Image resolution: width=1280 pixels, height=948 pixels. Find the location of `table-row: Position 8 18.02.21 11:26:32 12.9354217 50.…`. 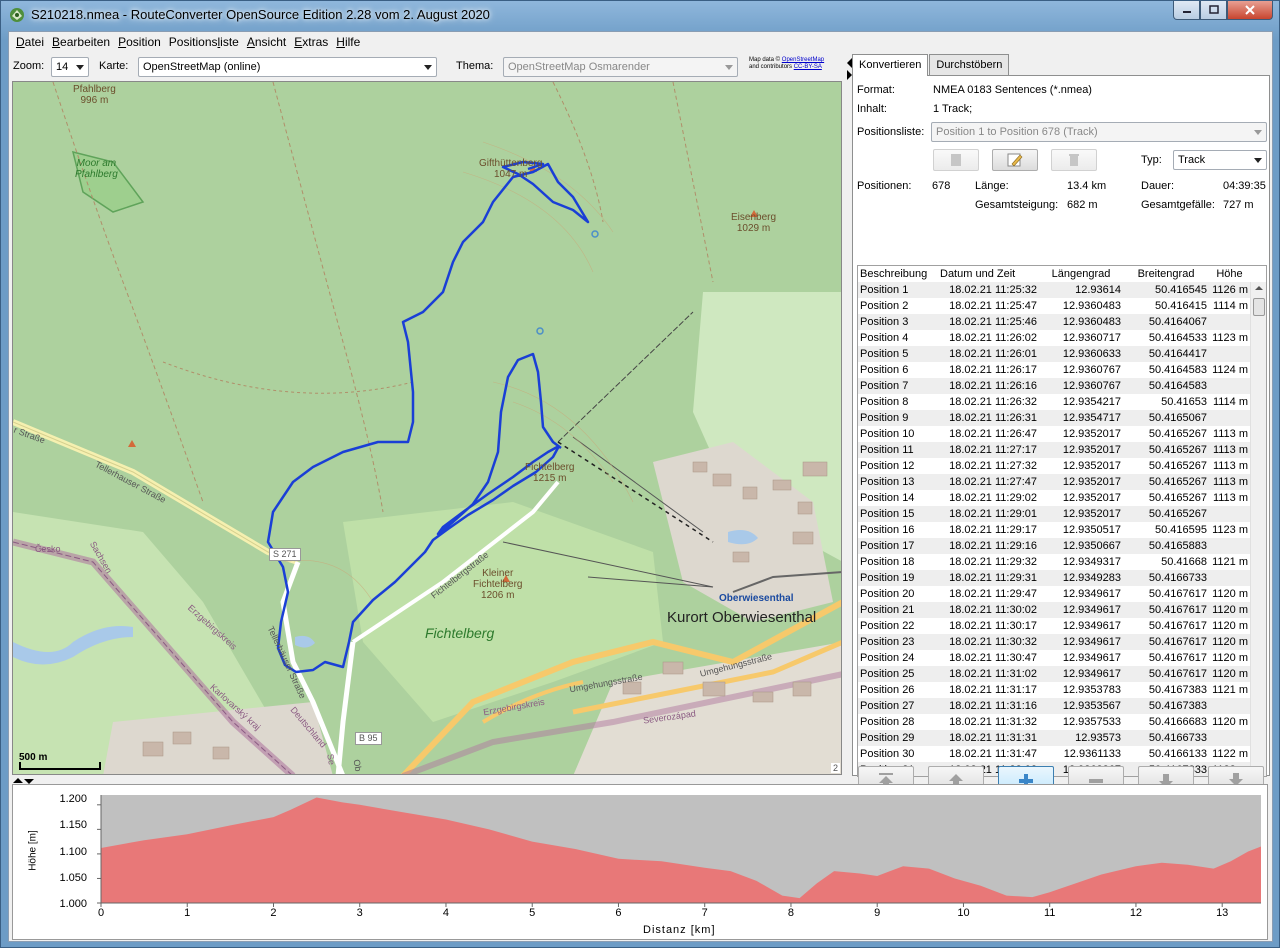

table-row: Position 8 18.02.21 11:26:32 12.9354217 50.… is located at coordinates (1054, 402).